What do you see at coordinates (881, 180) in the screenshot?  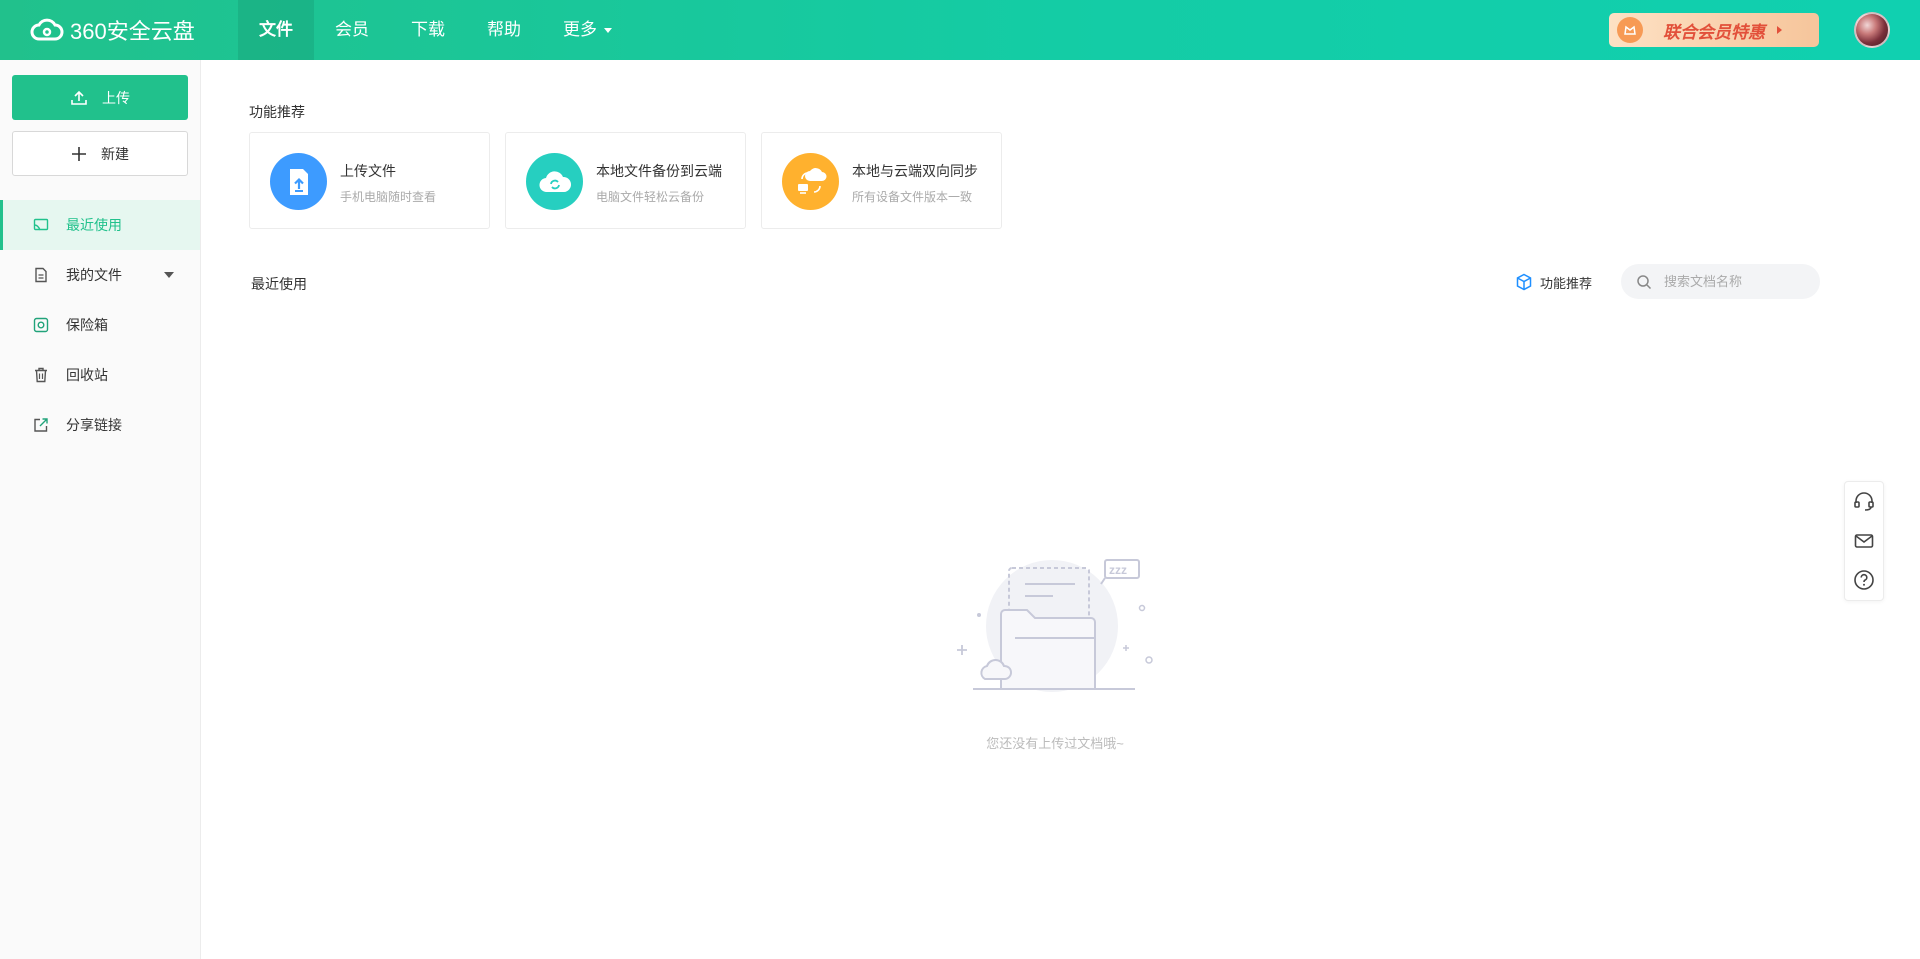 I see `feature-card-sync: 本地与云端双向同步 所有设备文件版本一致` at bounding box center [881, 180].